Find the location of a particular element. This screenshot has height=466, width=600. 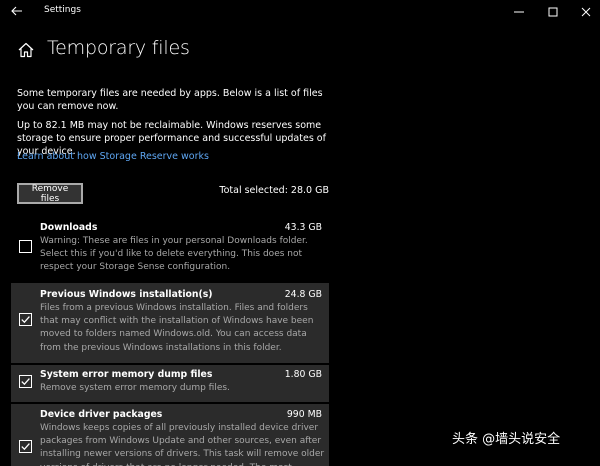

item-name: Downloads is located at coordinates (69, 227).